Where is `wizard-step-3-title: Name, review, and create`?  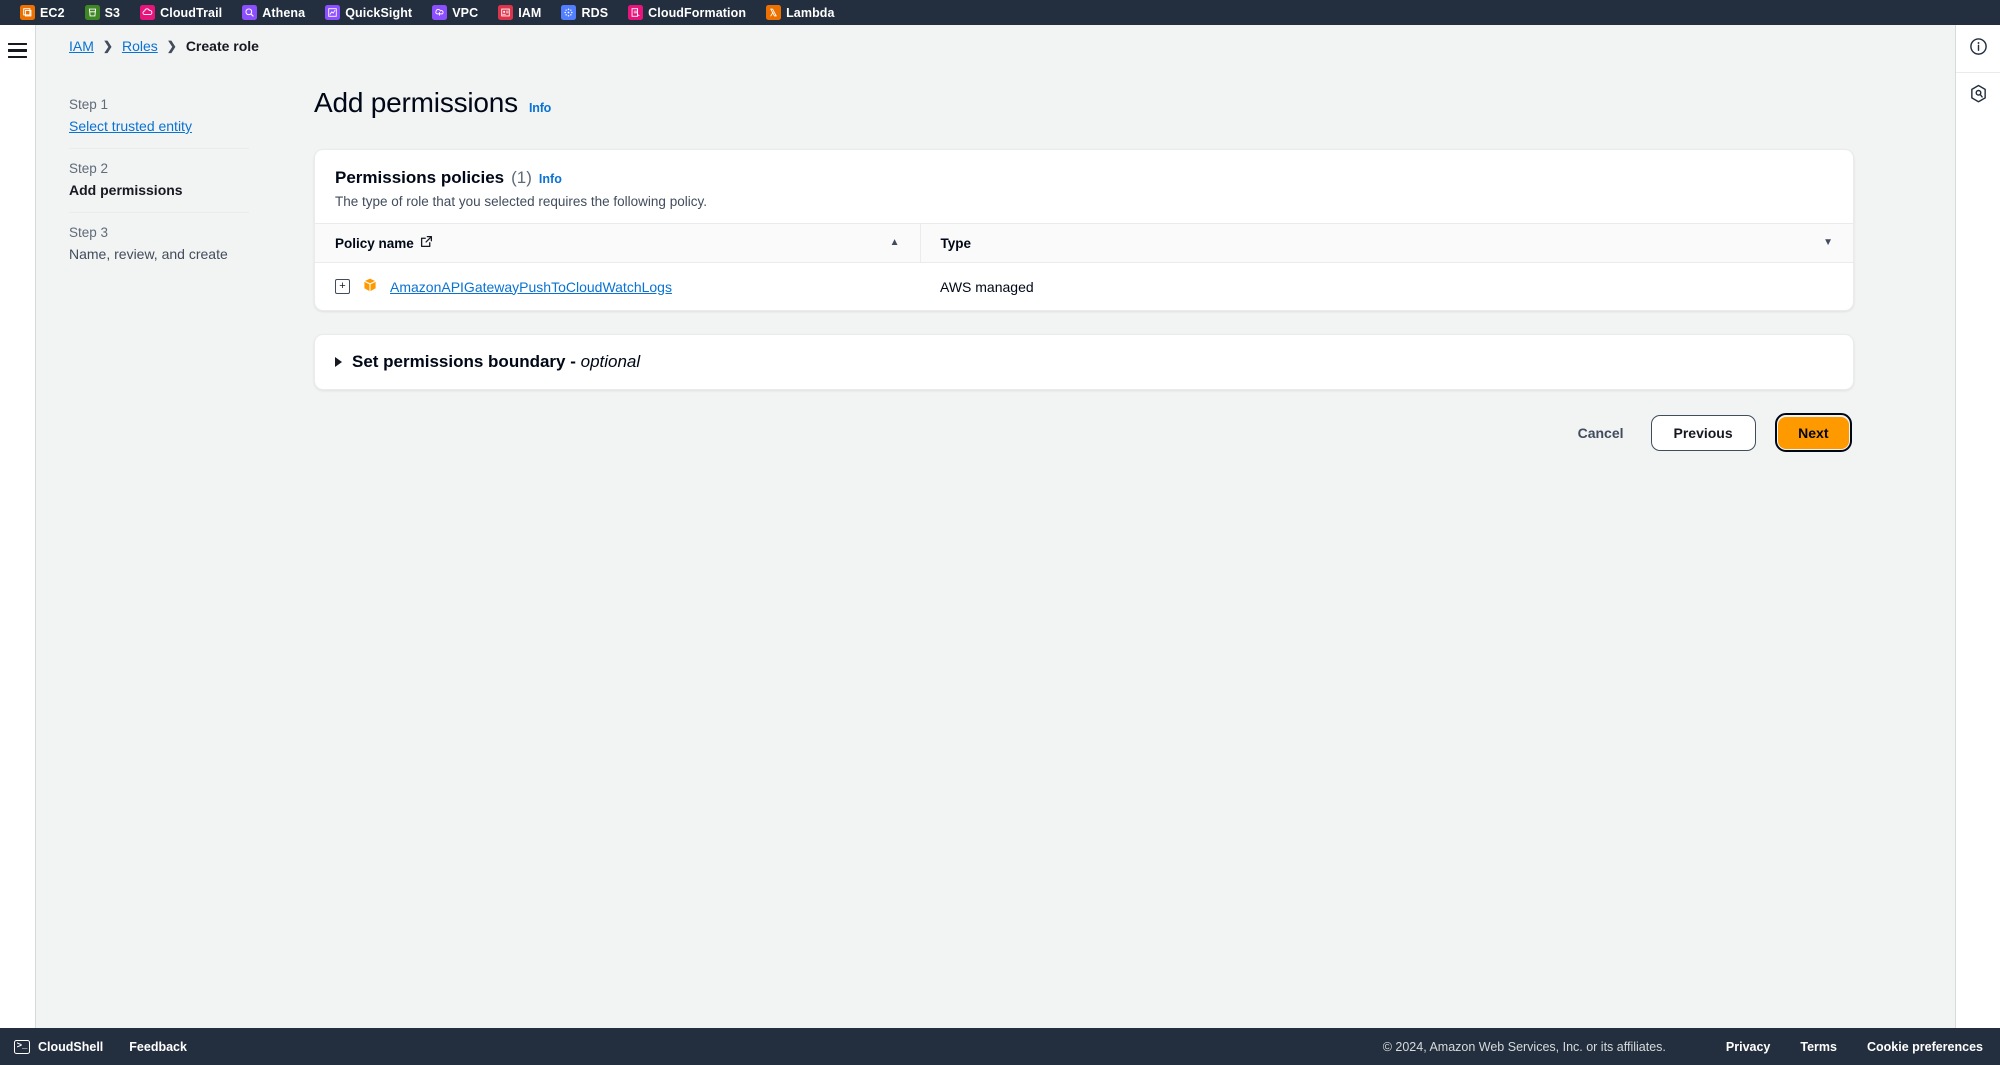
wizard-step-3-title: Name, review, and create is located at coordinates (148, 254).